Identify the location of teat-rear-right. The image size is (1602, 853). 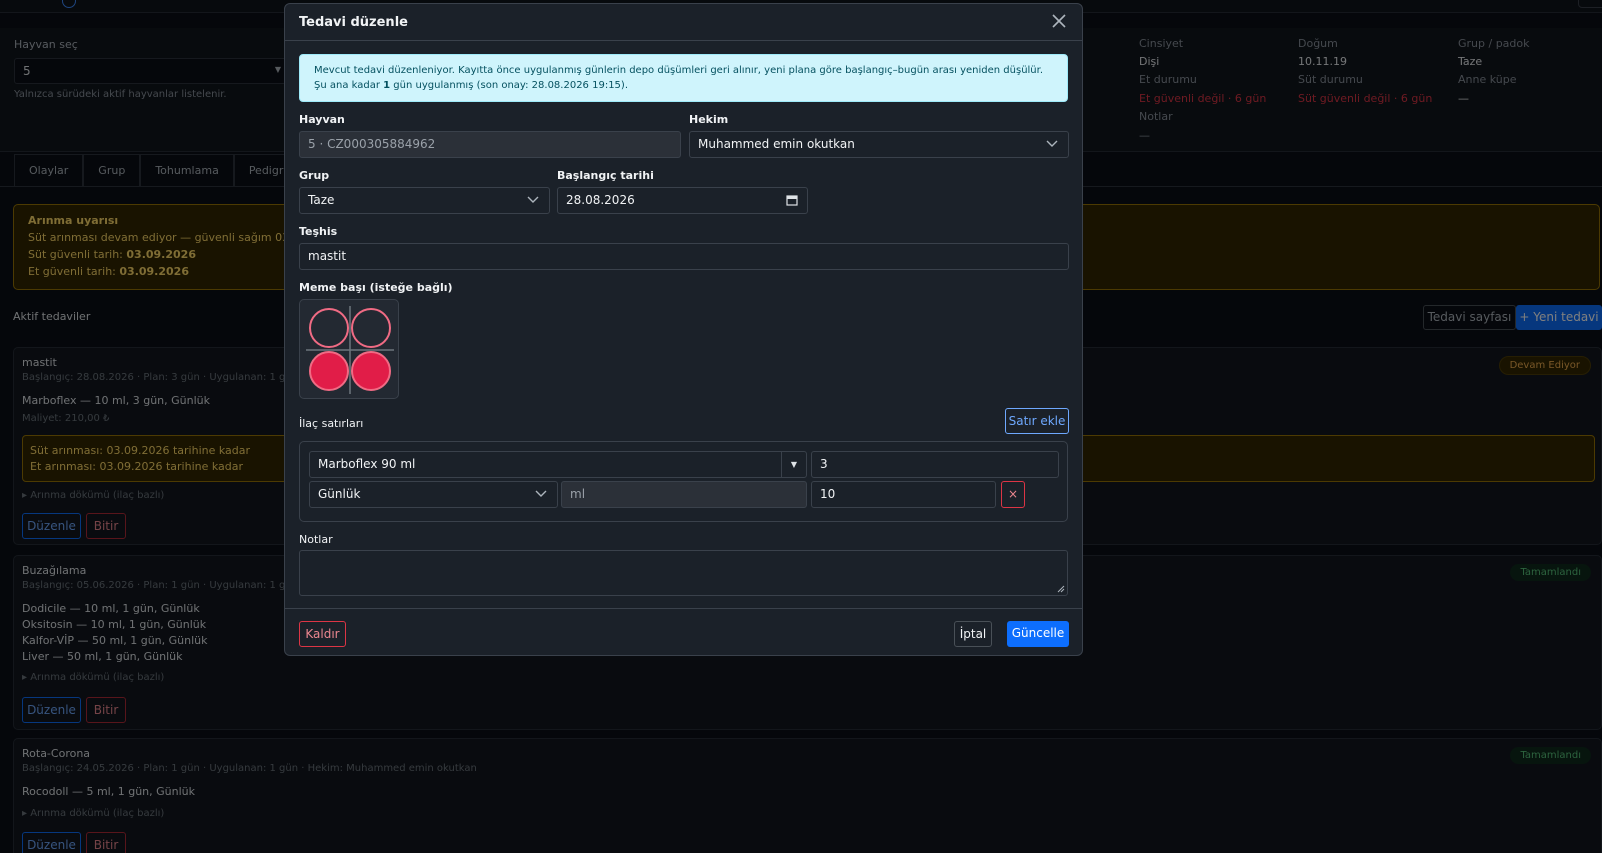
(371, 371).